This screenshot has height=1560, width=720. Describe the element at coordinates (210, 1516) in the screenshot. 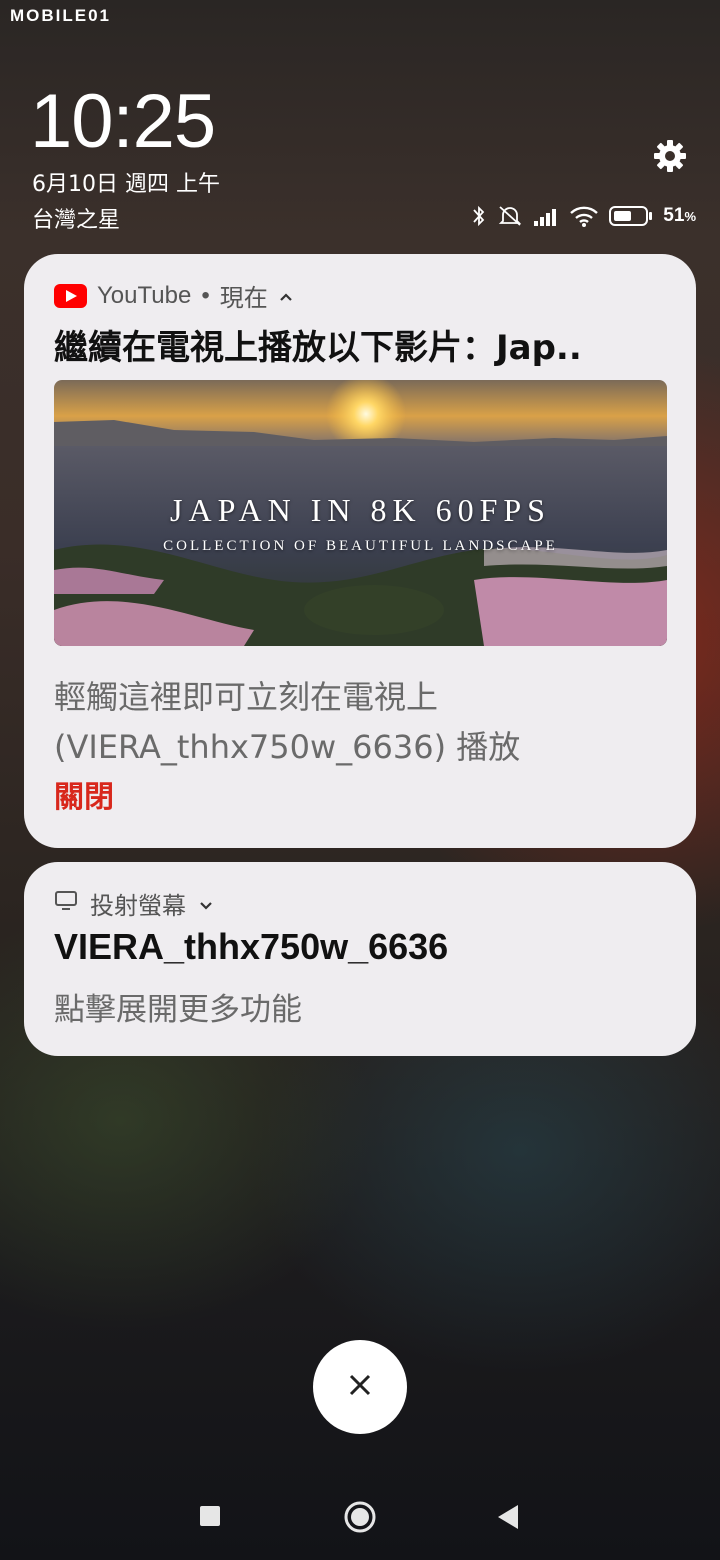

I see `recents-icon` at that location.